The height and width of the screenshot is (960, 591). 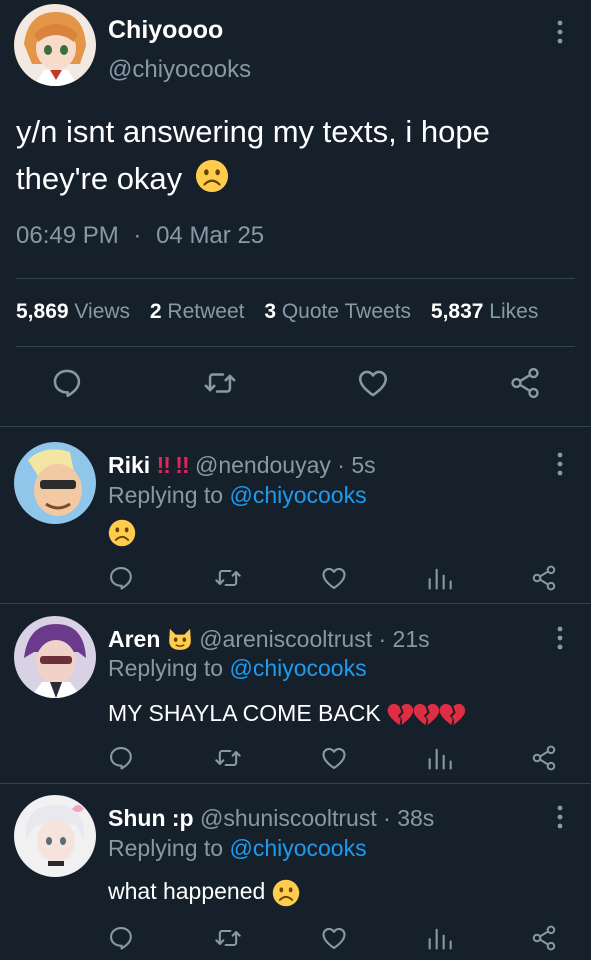 I want to click on author-name: Chiyoooo, so click(x=165, y=30).